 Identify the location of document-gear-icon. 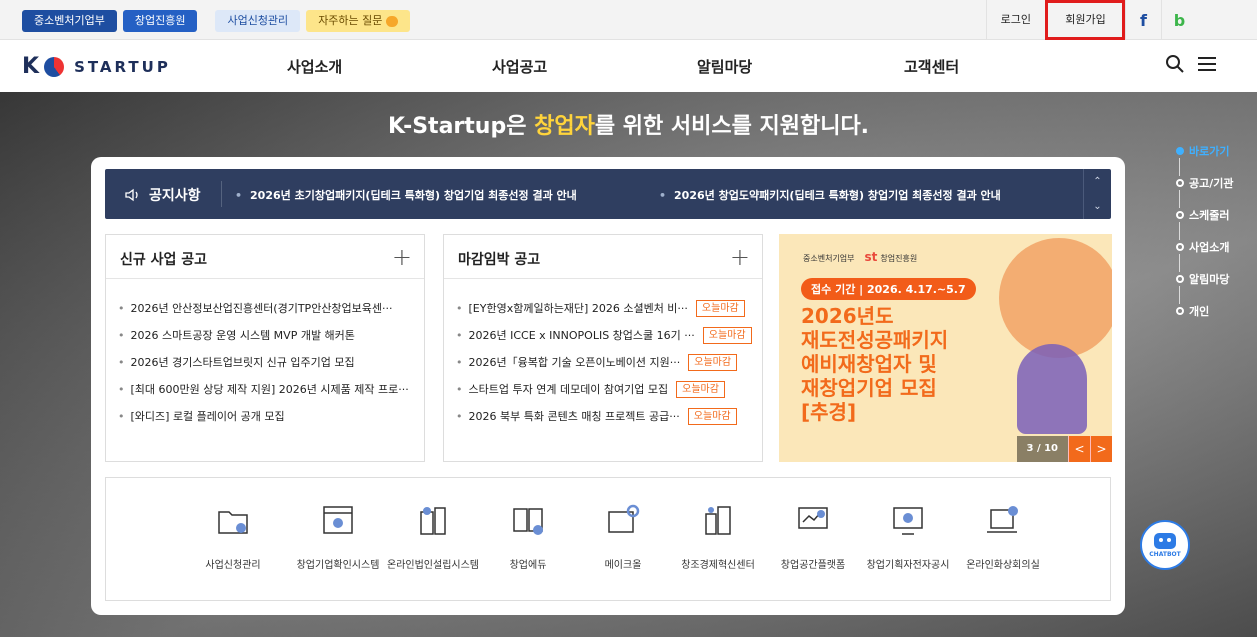
(624, 518).